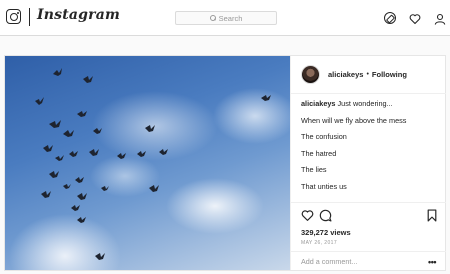  What do you see at coordinates (325, 218) in the screenshot?
I see `comment-bubble-icon` at bounding box center [325, 218].